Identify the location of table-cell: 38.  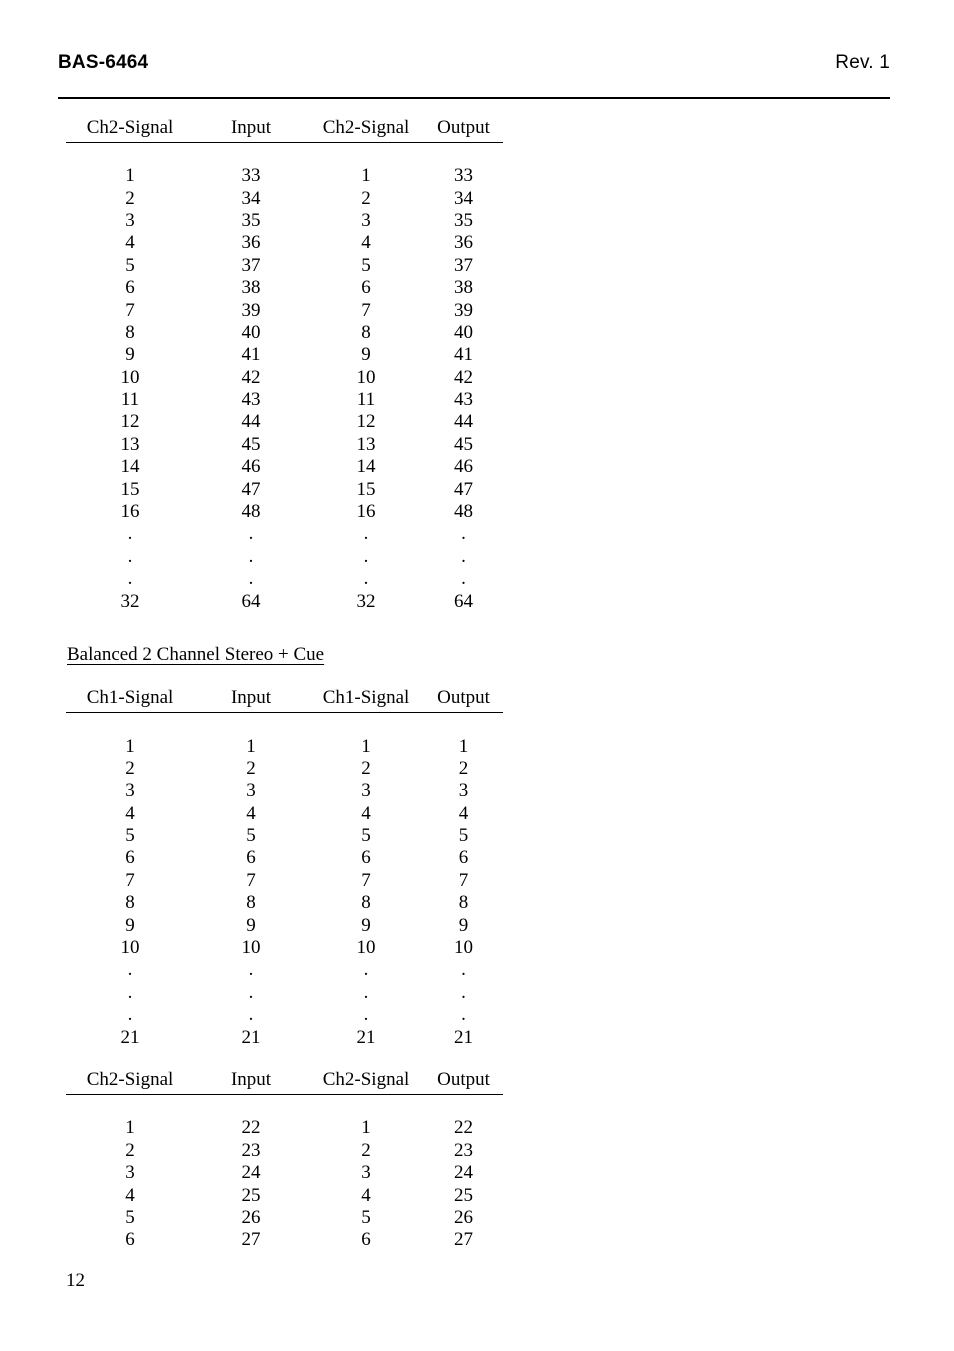
(251, 288).